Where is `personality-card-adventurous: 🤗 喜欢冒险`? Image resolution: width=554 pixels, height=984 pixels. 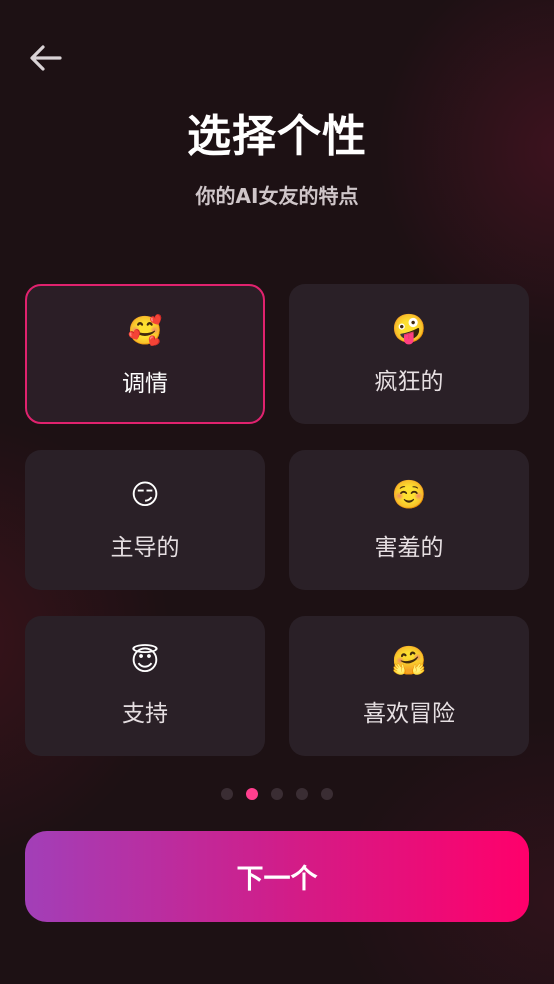
personality-card-adventurous: 🤗 喜欢冒险 is located at coordinates (409, 686).